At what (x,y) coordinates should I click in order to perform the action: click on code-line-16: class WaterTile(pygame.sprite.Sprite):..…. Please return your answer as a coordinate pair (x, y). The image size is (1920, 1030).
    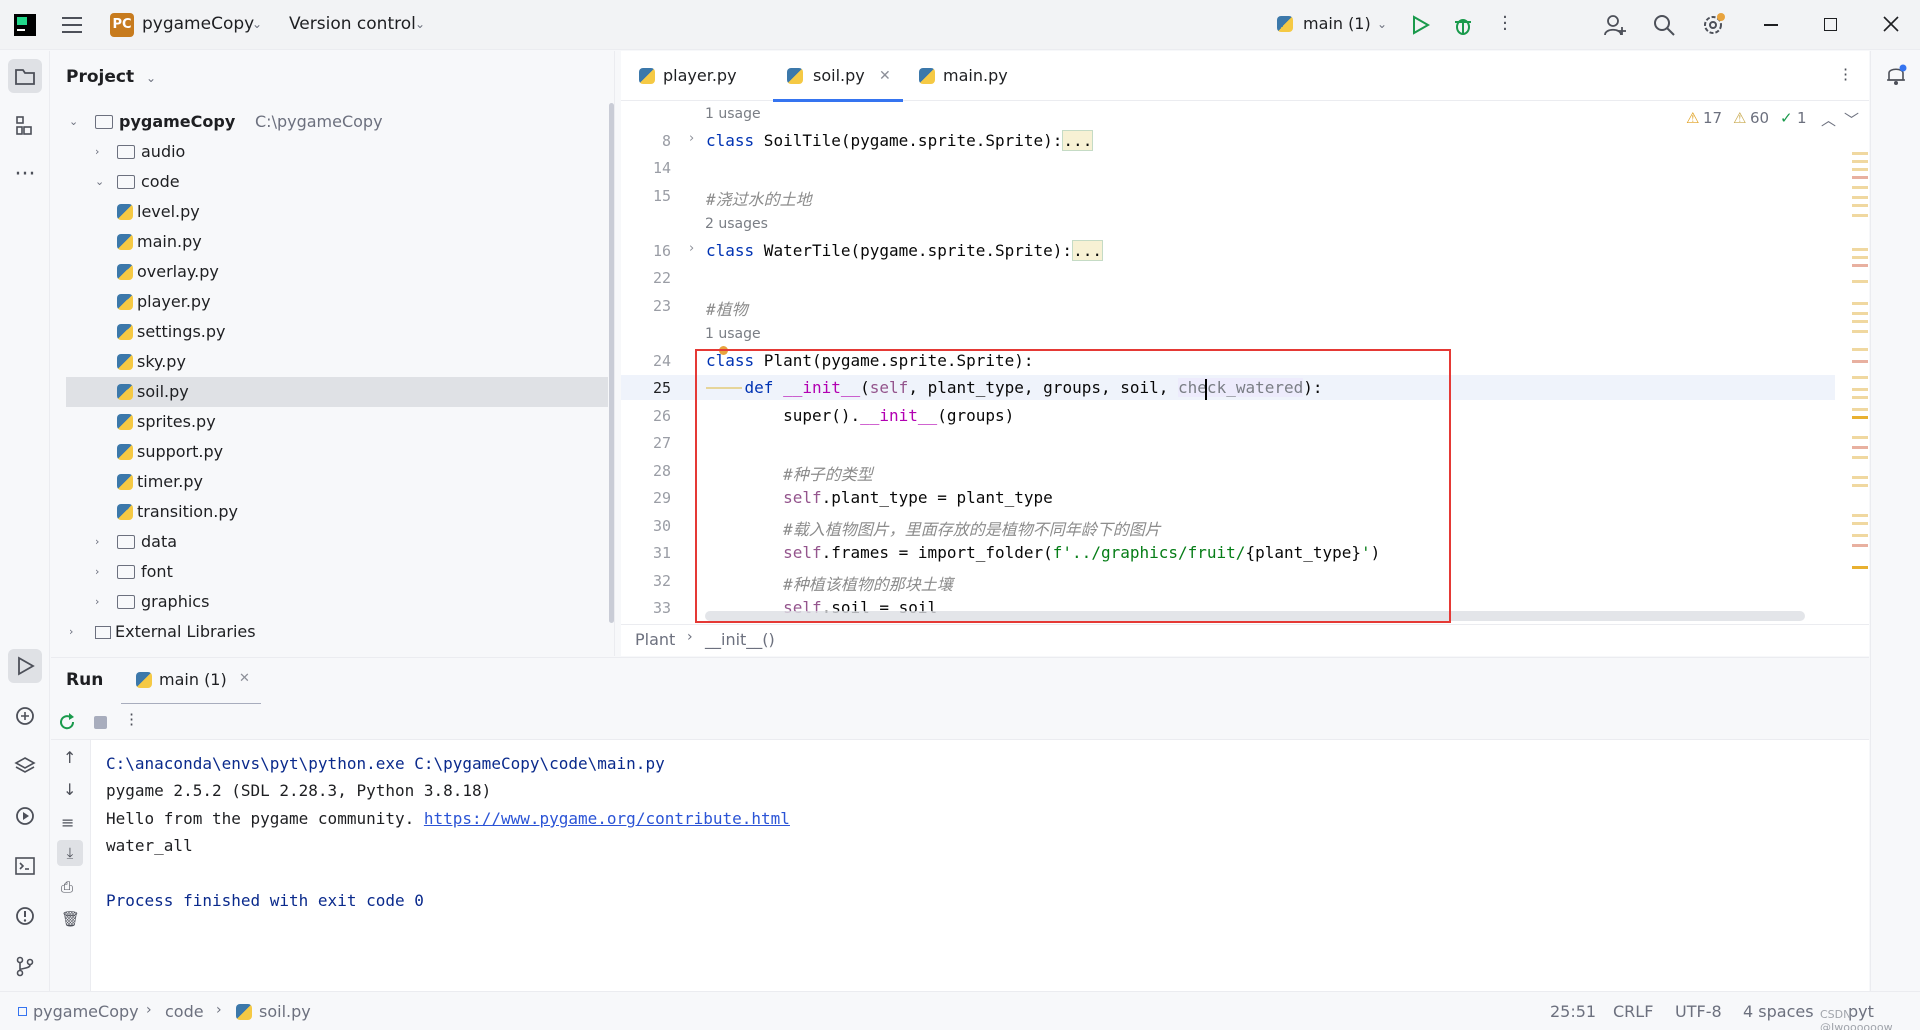
    Looking at the image, I should click on (904, 250).